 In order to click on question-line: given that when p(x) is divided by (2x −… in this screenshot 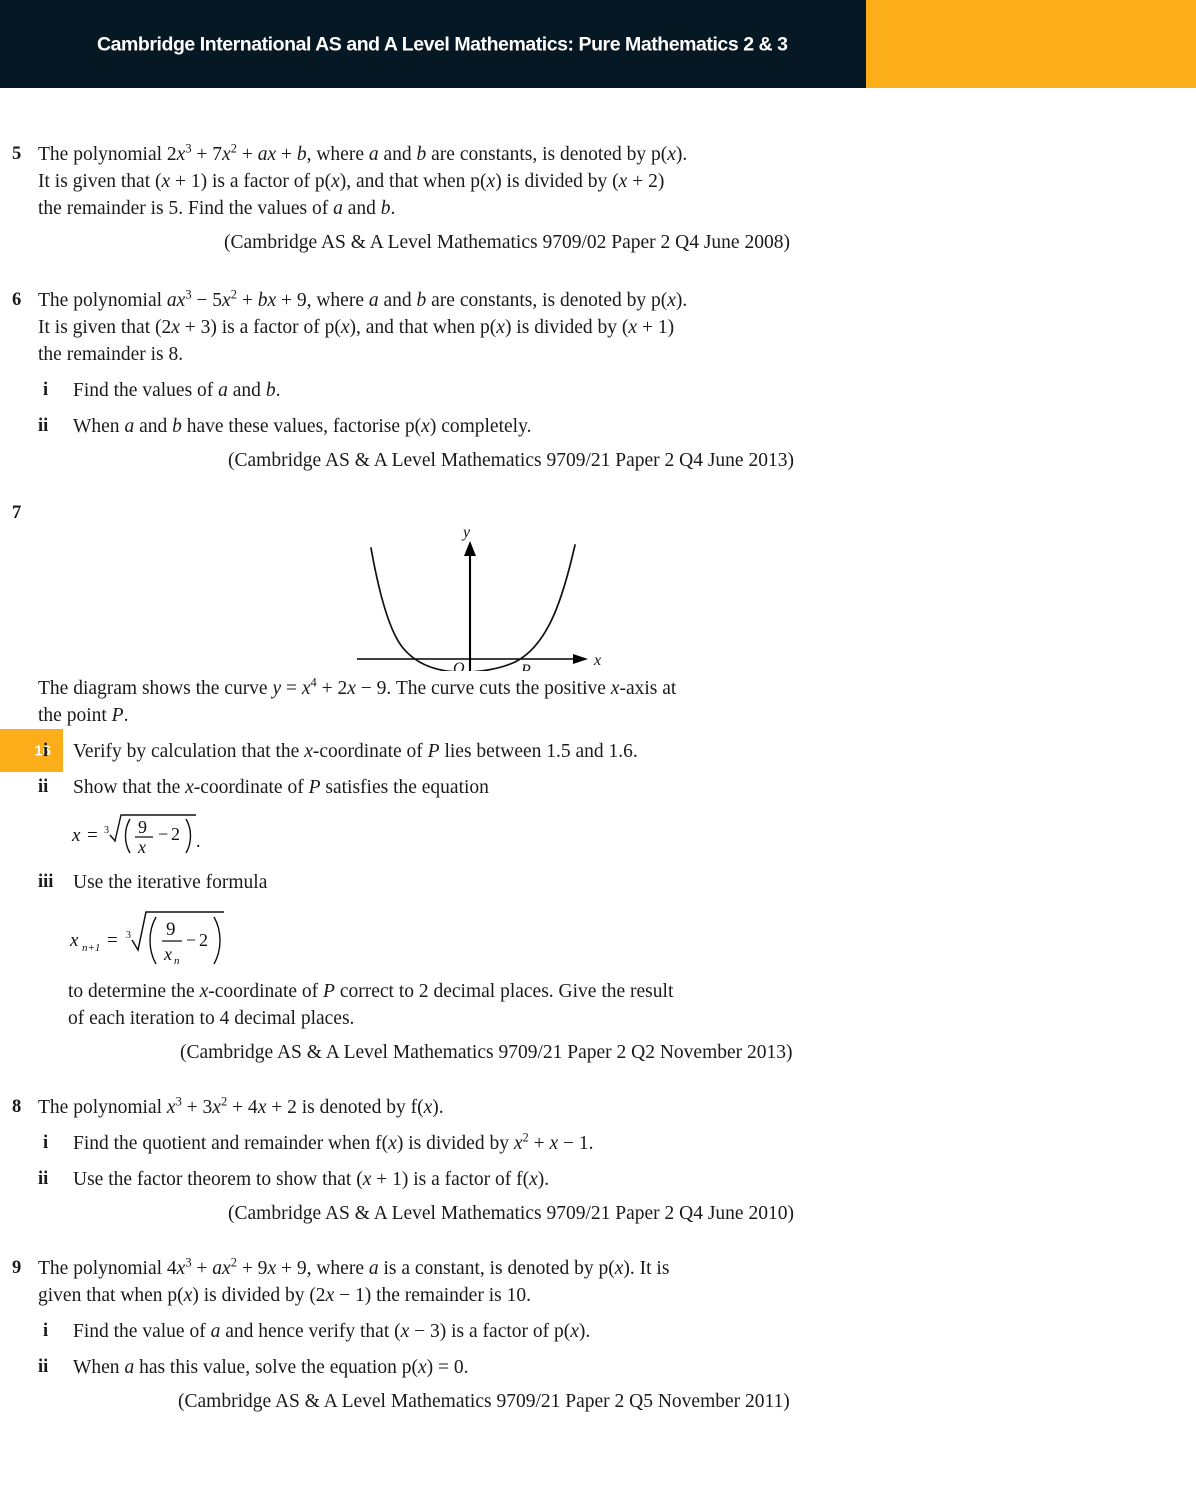, I will do `click(284, 1295)`.